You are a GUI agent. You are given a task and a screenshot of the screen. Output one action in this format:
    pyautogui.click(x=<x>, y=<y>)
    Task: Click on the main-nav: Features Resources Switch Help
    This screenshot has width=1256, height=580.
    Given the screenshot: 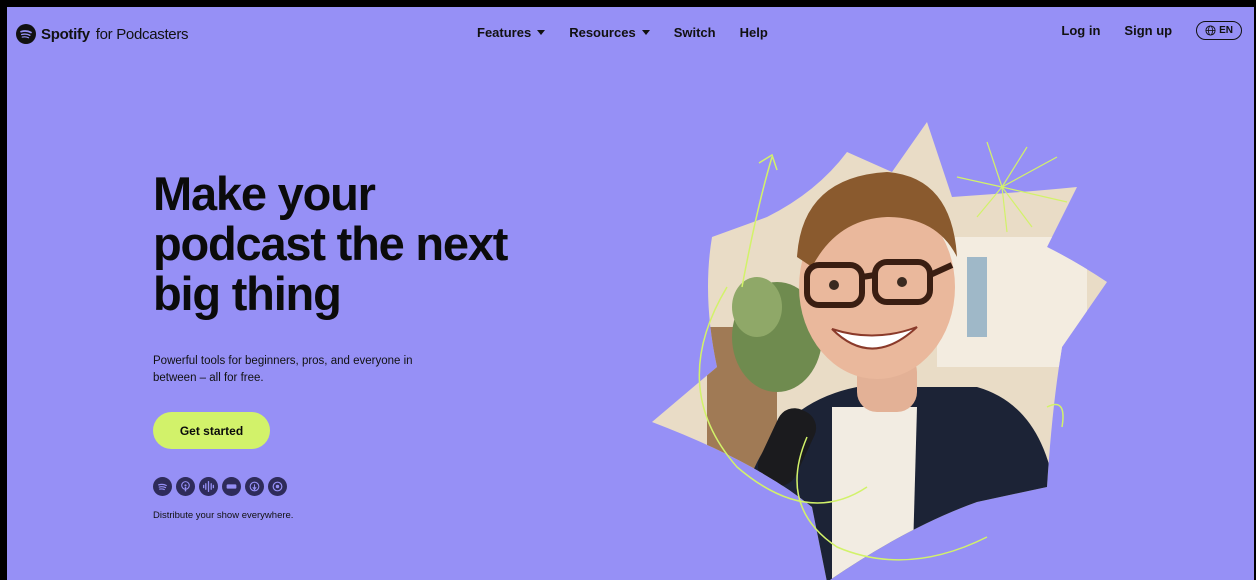 What is the action you would take?
    pyautogui.click(x=622, y=32)
    